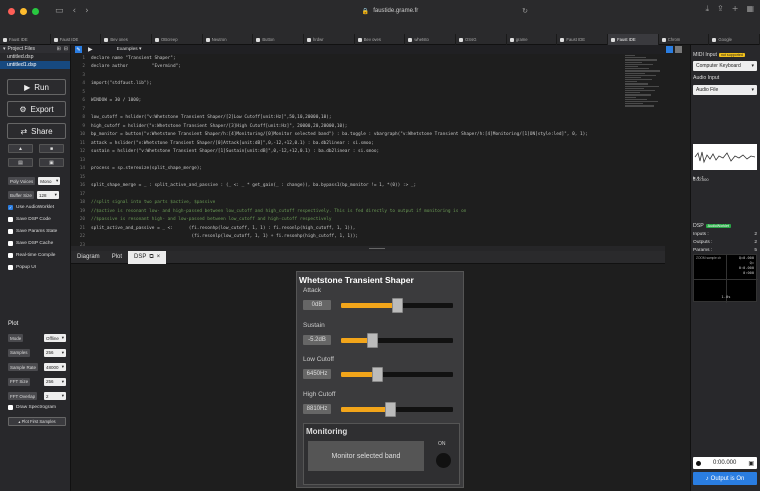  What do you see at coordinates (35, 65) in the screenshot?
I see `file-item: untitled1.dsp` at bounding box center [35, 65].